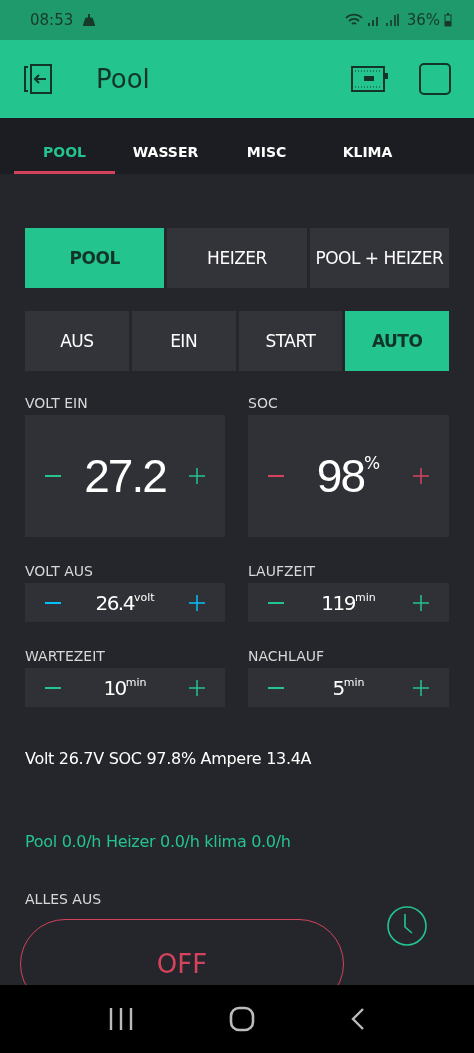 The width and height of the screenshot is (474, 1053). I want to click on state-button: EIN, so click(183, 341).